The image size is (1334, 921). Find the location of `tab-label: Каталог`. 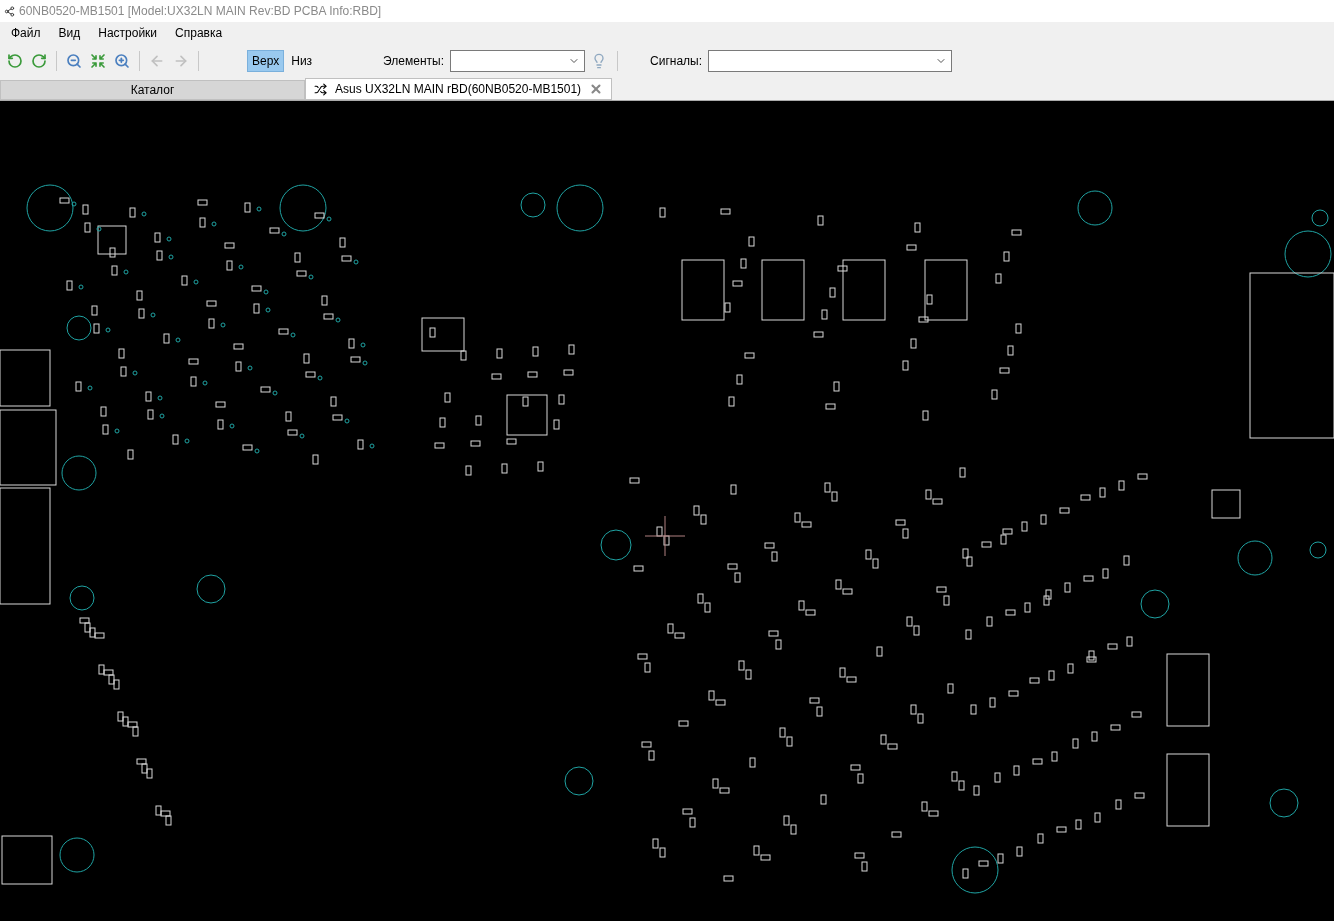

tab-label: Каталог is located at coordinates (152, 90).